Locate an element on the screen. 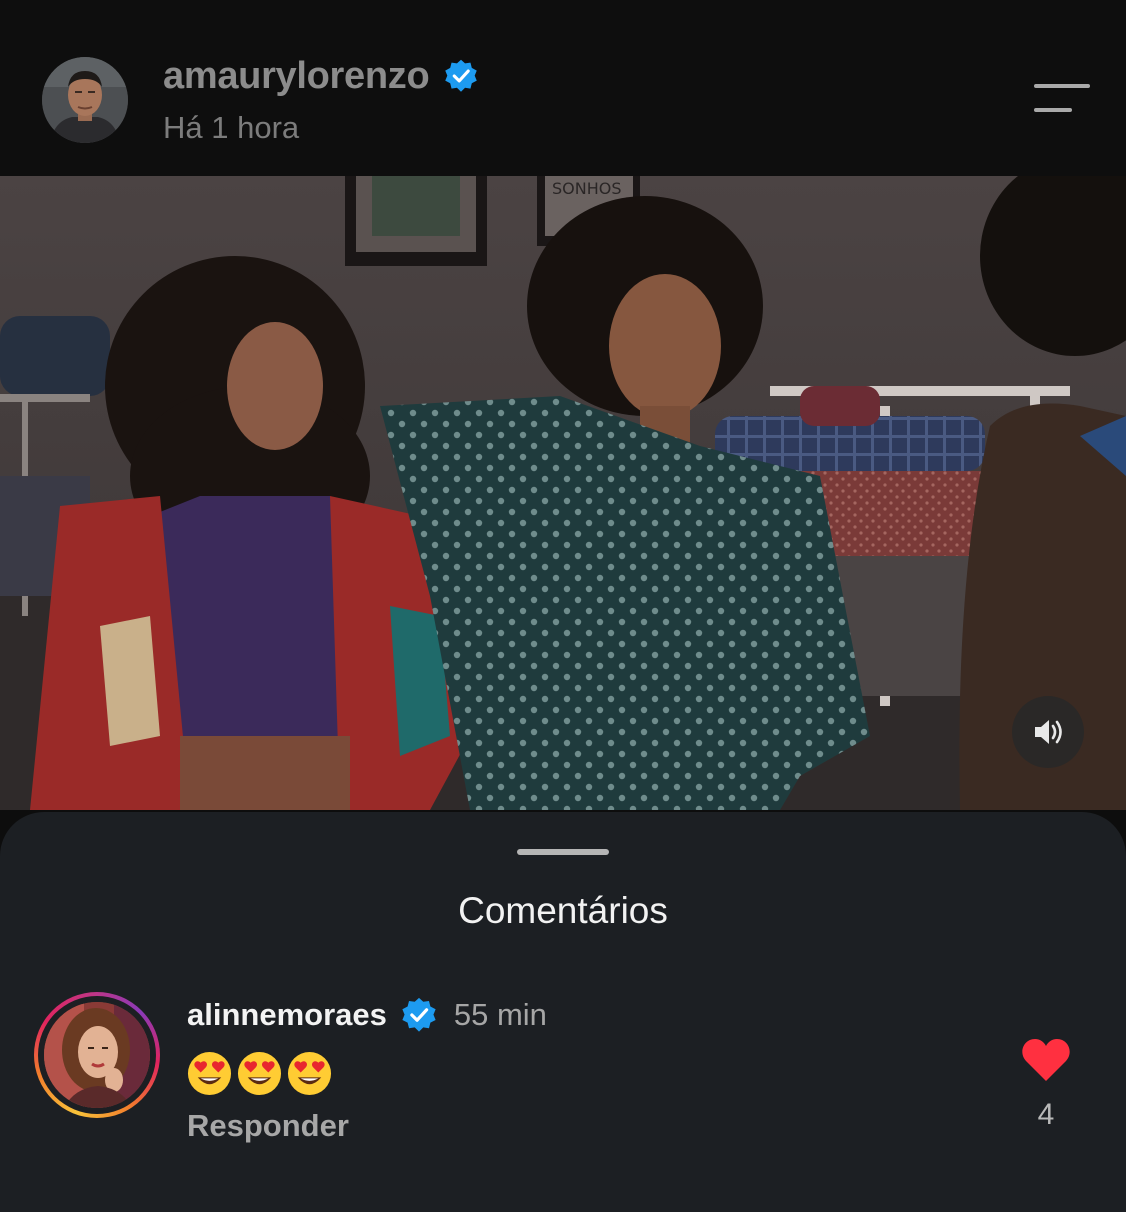 This screenshot has width=1126, height=1212. author-name-row: amaurylorenzo is located at coordinates (321, 76).